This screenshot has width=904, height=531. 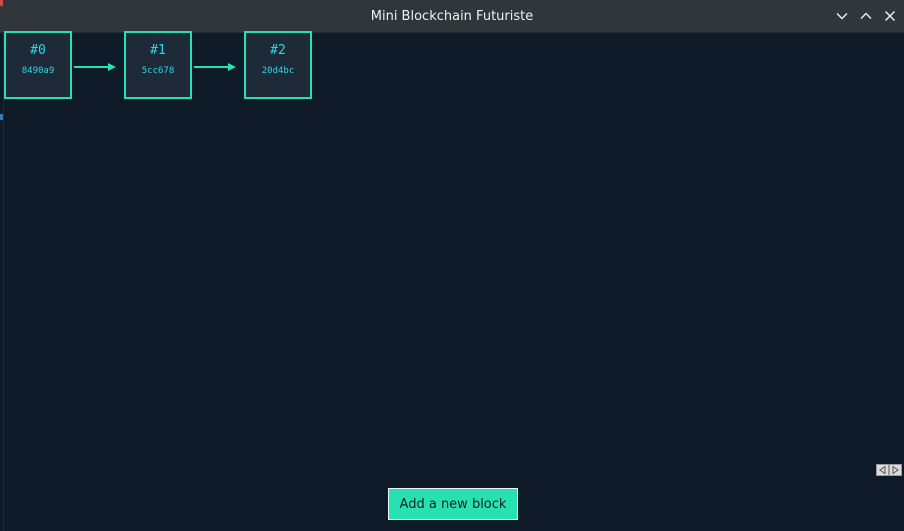 What do you see at coordinates (278, 65) in the screenshot?
I see `block-2: #2 20d4bc` at bounding box center [278, 65].